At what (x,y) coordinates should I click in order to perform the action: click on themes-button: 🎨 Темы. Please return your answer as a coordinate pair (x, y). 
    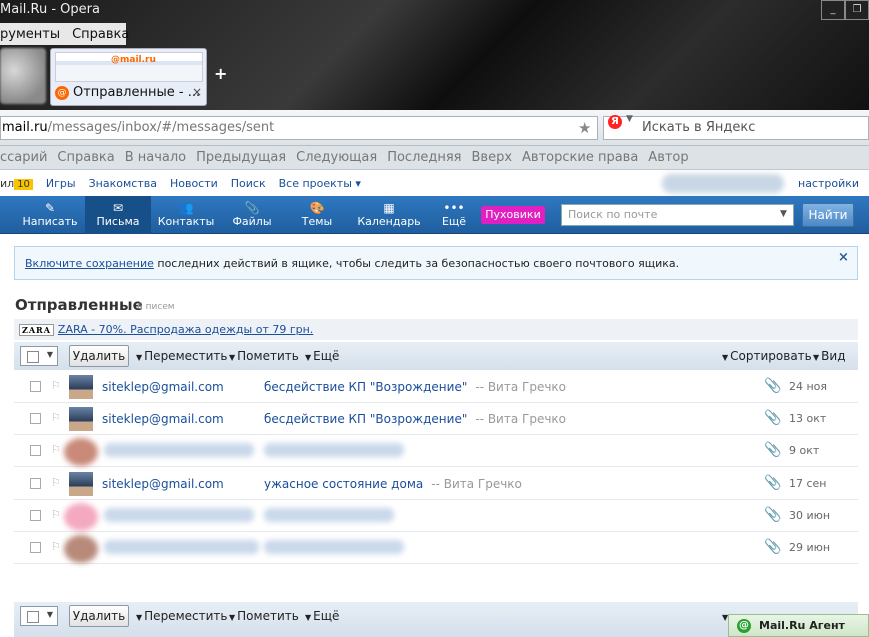
    Looking at the image, I should click on (317, 215).